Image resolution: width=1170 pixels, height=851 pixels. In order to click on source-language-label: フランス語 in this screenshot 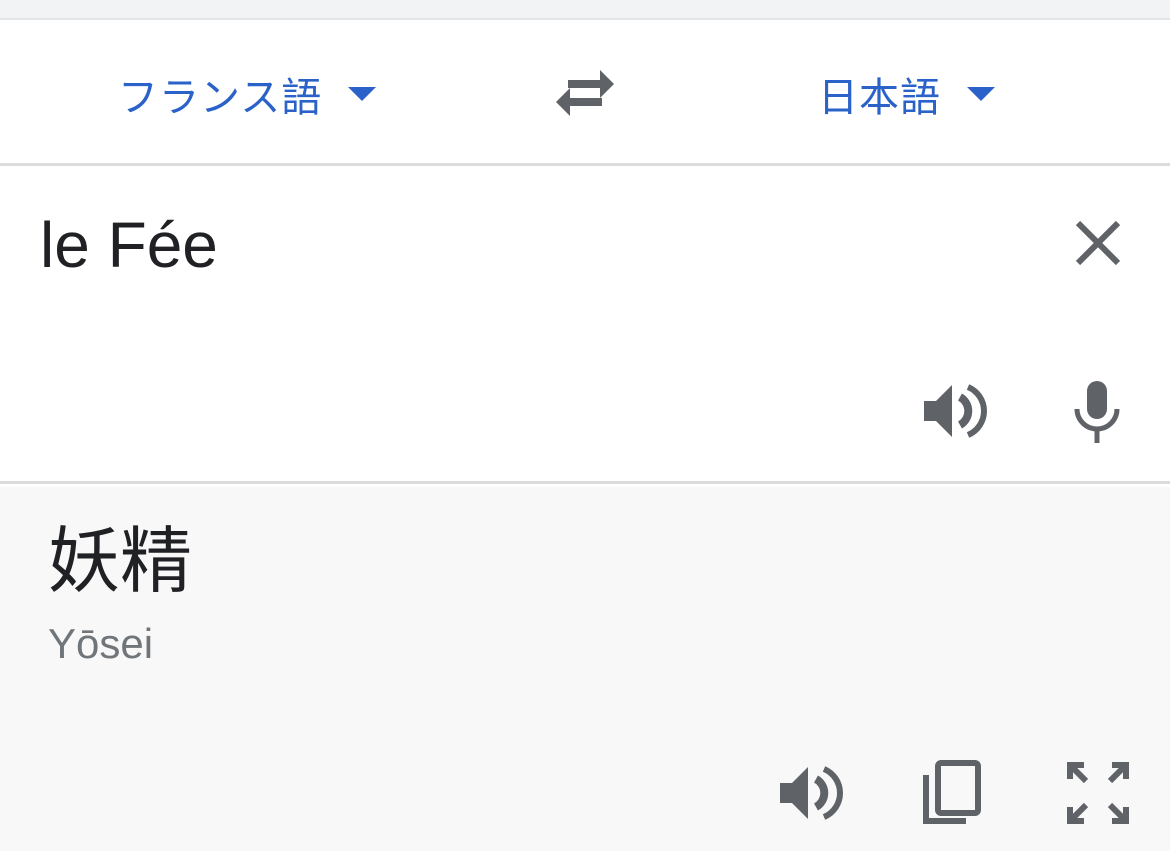, I will do `click(220, 98)`.